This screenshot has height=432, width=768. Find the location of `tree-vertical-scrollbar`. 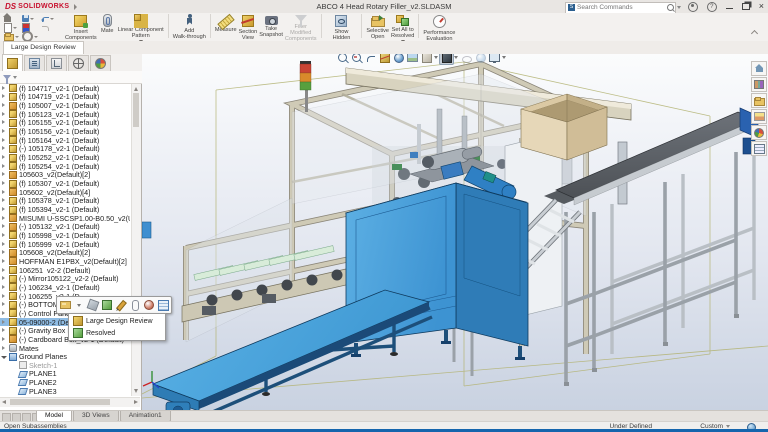

tree-vertical-scrollbar is located at coordinates (136, 240).